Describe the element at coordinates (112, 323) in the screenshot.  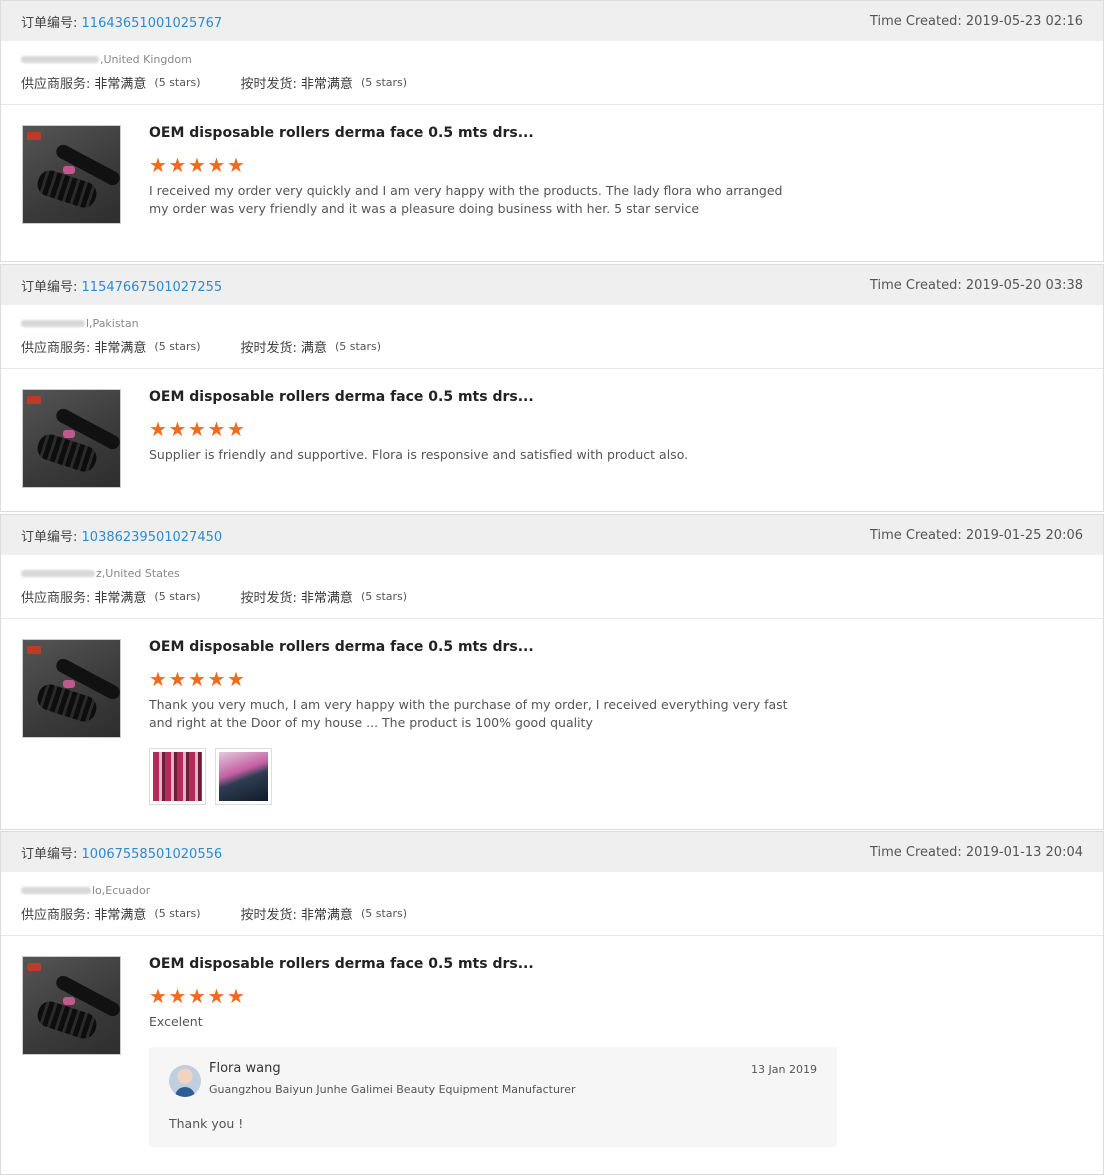
I see `buyer-country: l,Pakistan` at that location.